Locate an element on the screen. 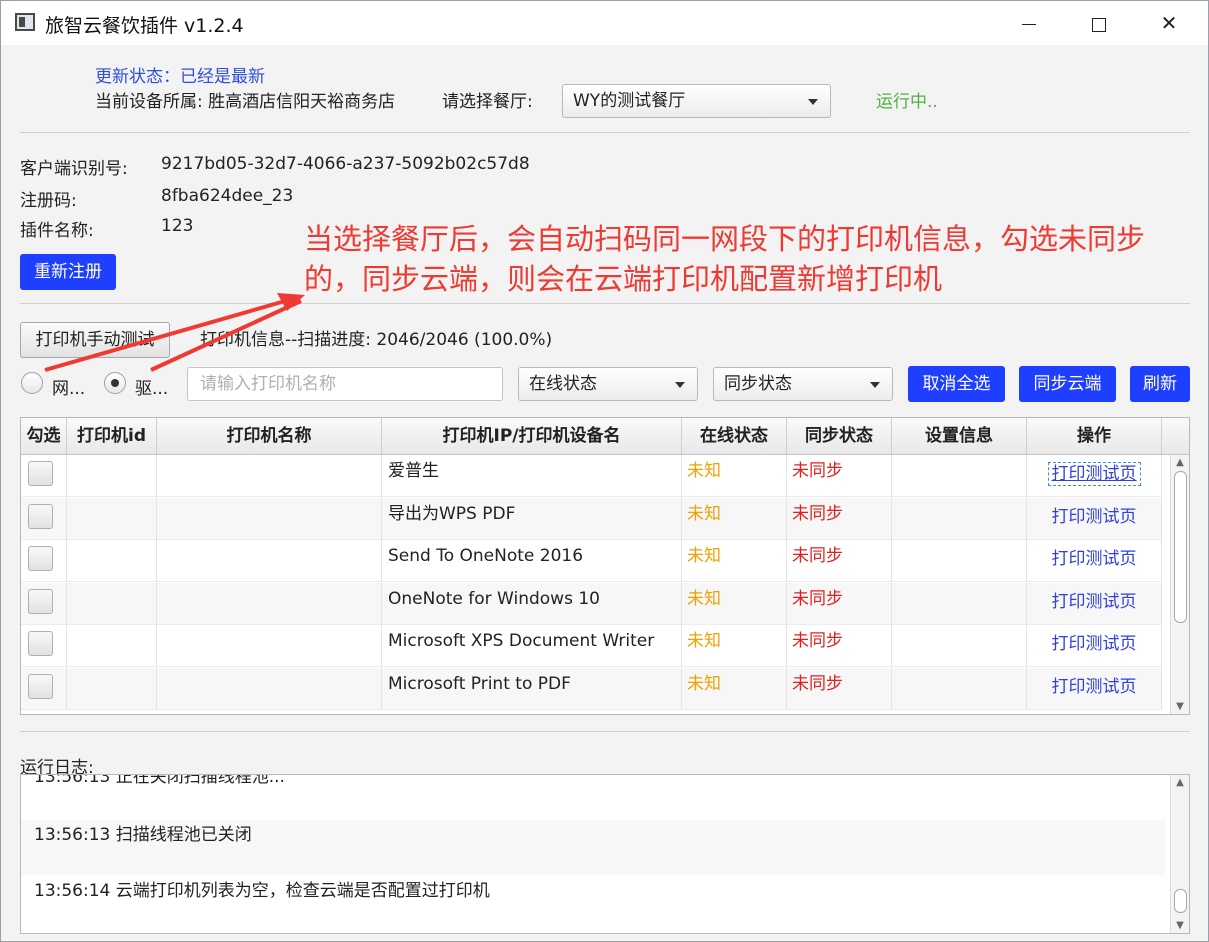  minimize-icon is located at coordinates (1029, 24).